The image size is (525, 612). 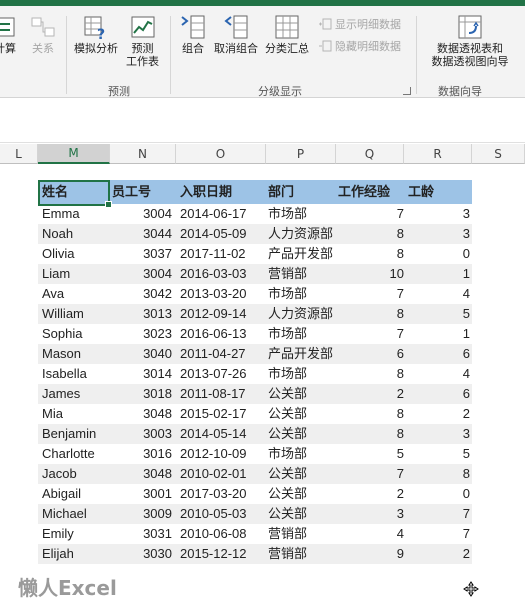 What do you see at coordinates (224, 334) in the screenshot?
I see `table-cell: 2016-06-13` at bounding box center [224, 334].